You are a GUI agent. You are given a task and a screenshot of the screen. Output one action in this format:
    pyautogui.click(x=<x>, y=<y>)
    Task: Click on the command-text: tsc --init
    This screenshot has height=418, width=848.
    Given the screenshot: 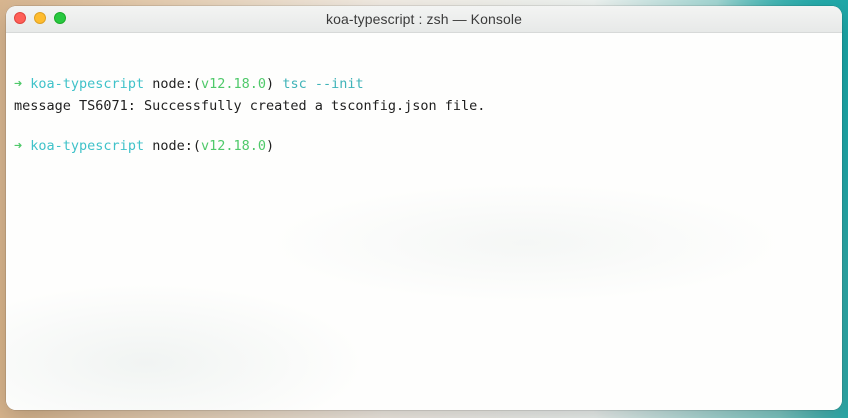 What is the action you would take?
    pyautogui.click(x=323, y=84)
    